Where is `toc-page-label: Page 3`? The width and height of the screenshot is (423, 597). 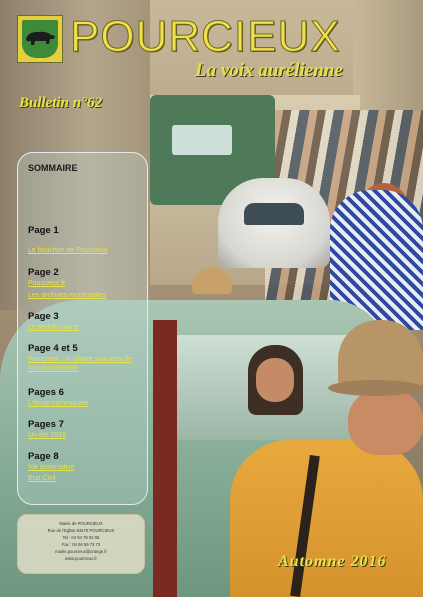 toc-page-label: Page 3 is located at coordinates (43, 316).